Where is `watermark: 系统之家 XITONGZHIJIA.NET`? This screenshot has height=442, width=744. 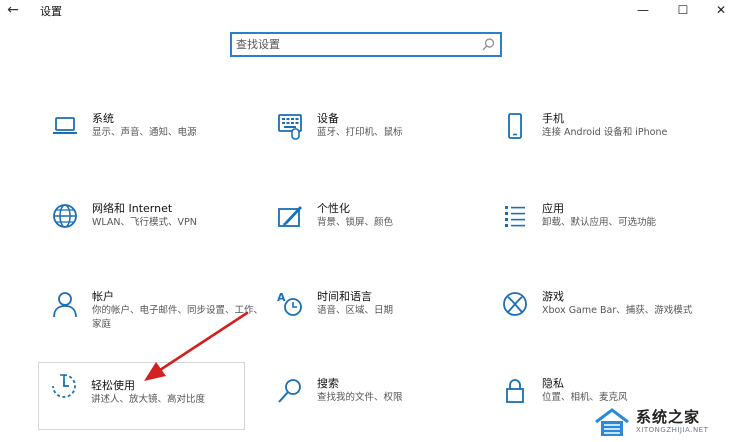
watermark: 系统之家 XITONGZHIJIA.NET is located at coordinates (666, 422).